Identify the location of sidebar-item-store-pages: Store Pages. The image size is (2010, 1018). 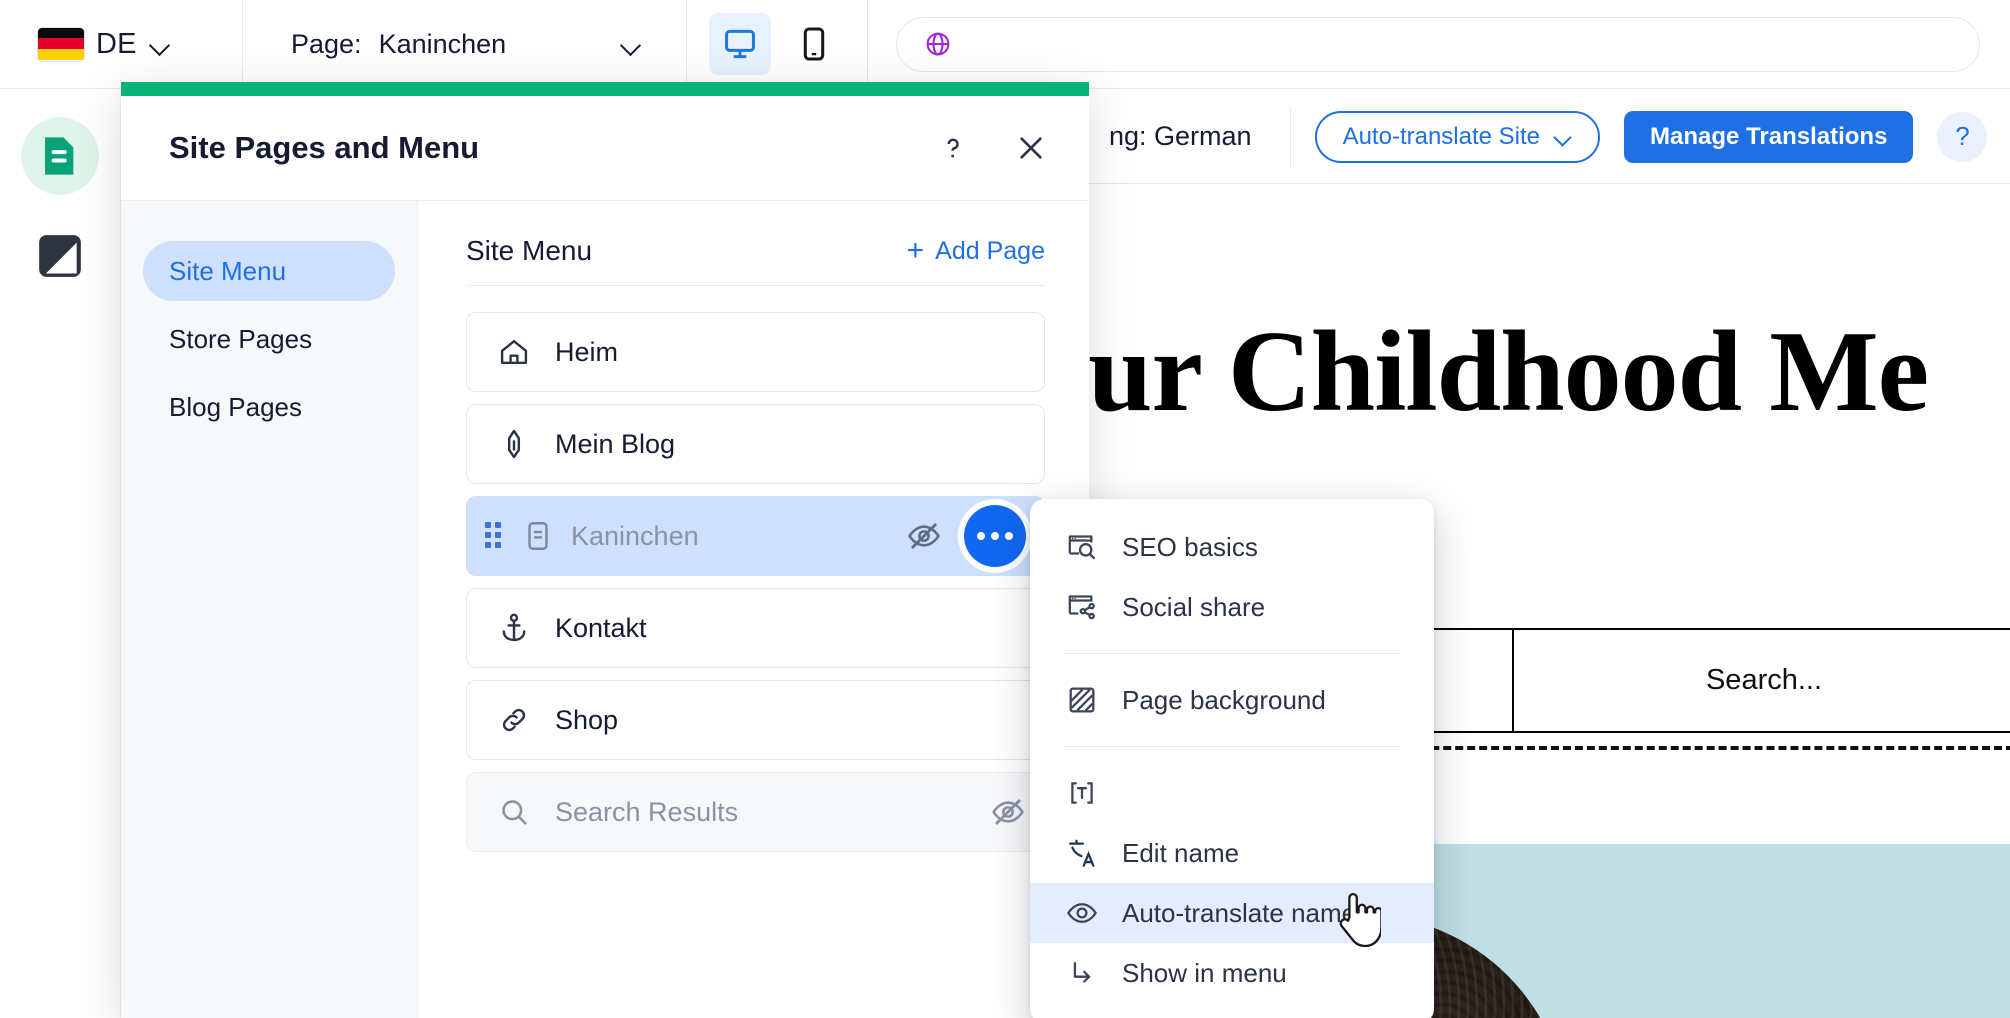
(269, 339).